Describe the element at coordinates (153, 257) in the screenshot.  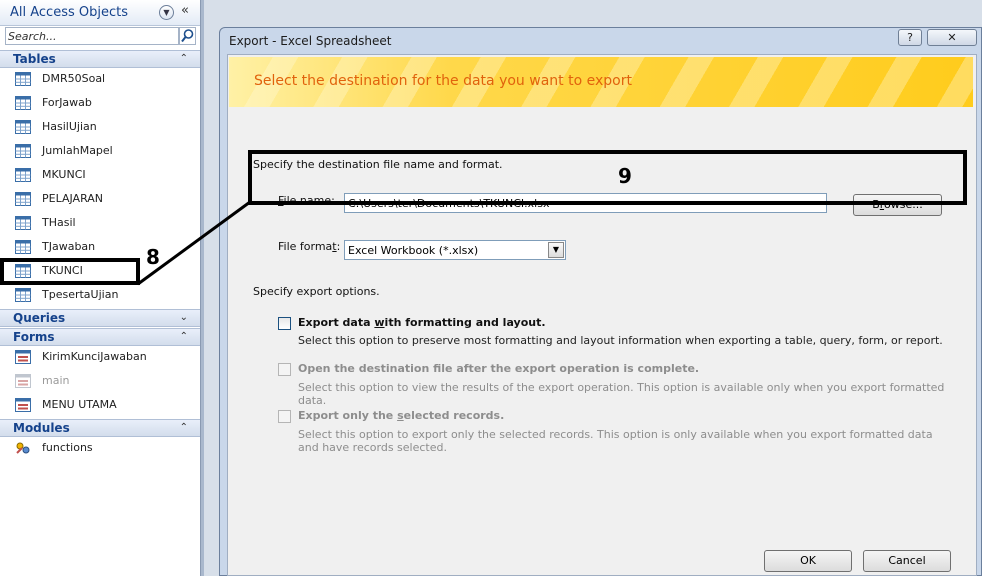
I see `callout-number-8: 8` at that location.